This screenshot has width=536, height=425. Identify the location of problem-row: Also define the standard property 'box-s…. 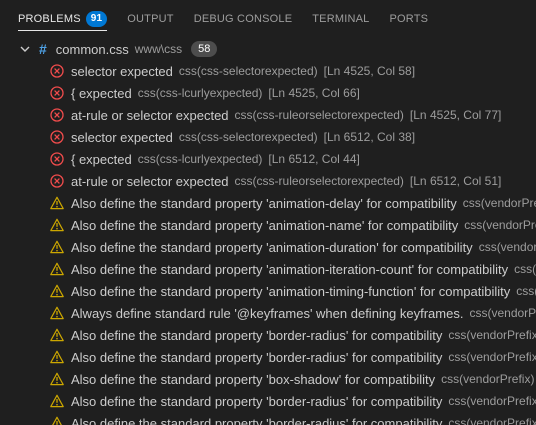
(268, 379).